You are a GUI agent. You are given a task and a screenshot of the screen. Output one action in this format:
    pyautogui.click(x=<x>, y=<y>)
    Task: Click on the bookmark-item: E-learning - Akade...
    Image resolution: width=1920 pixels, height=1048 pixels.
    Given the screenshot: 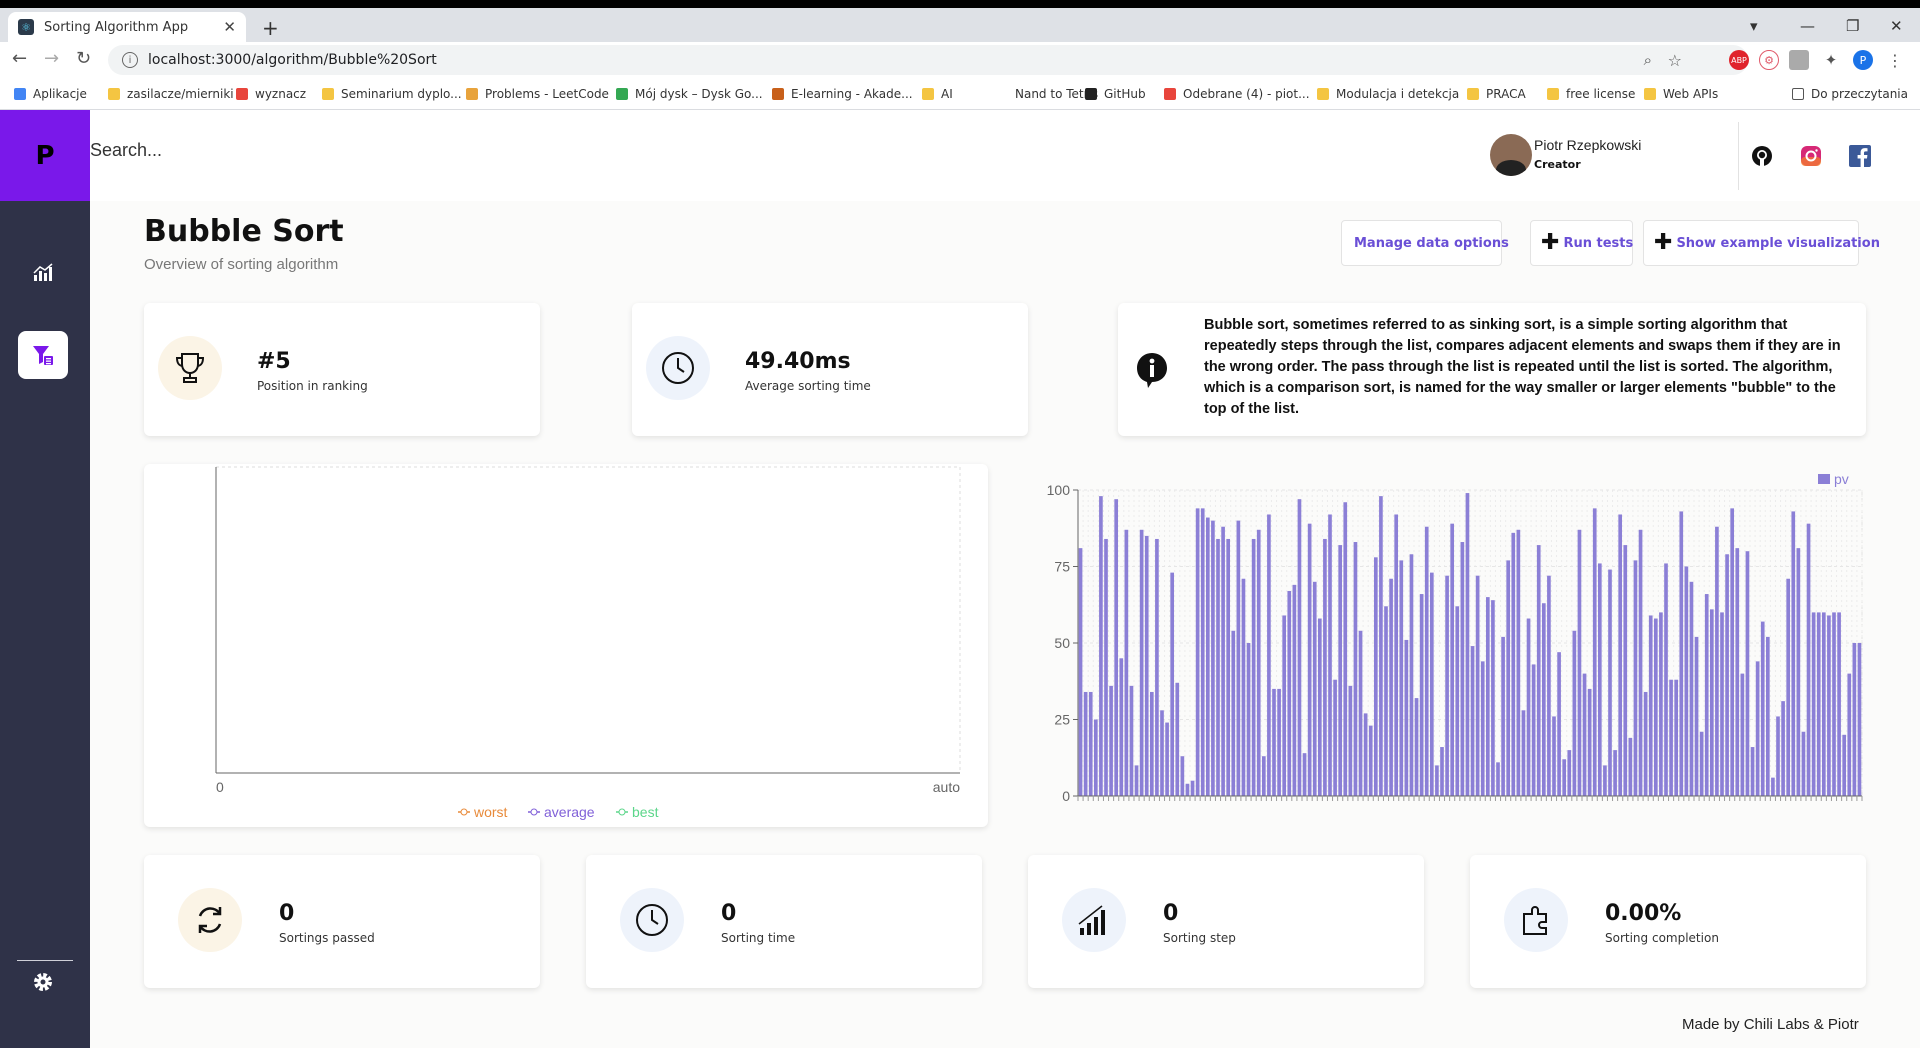 What is the action you would take?
    pyautogui.click(x=842, y=94)
    